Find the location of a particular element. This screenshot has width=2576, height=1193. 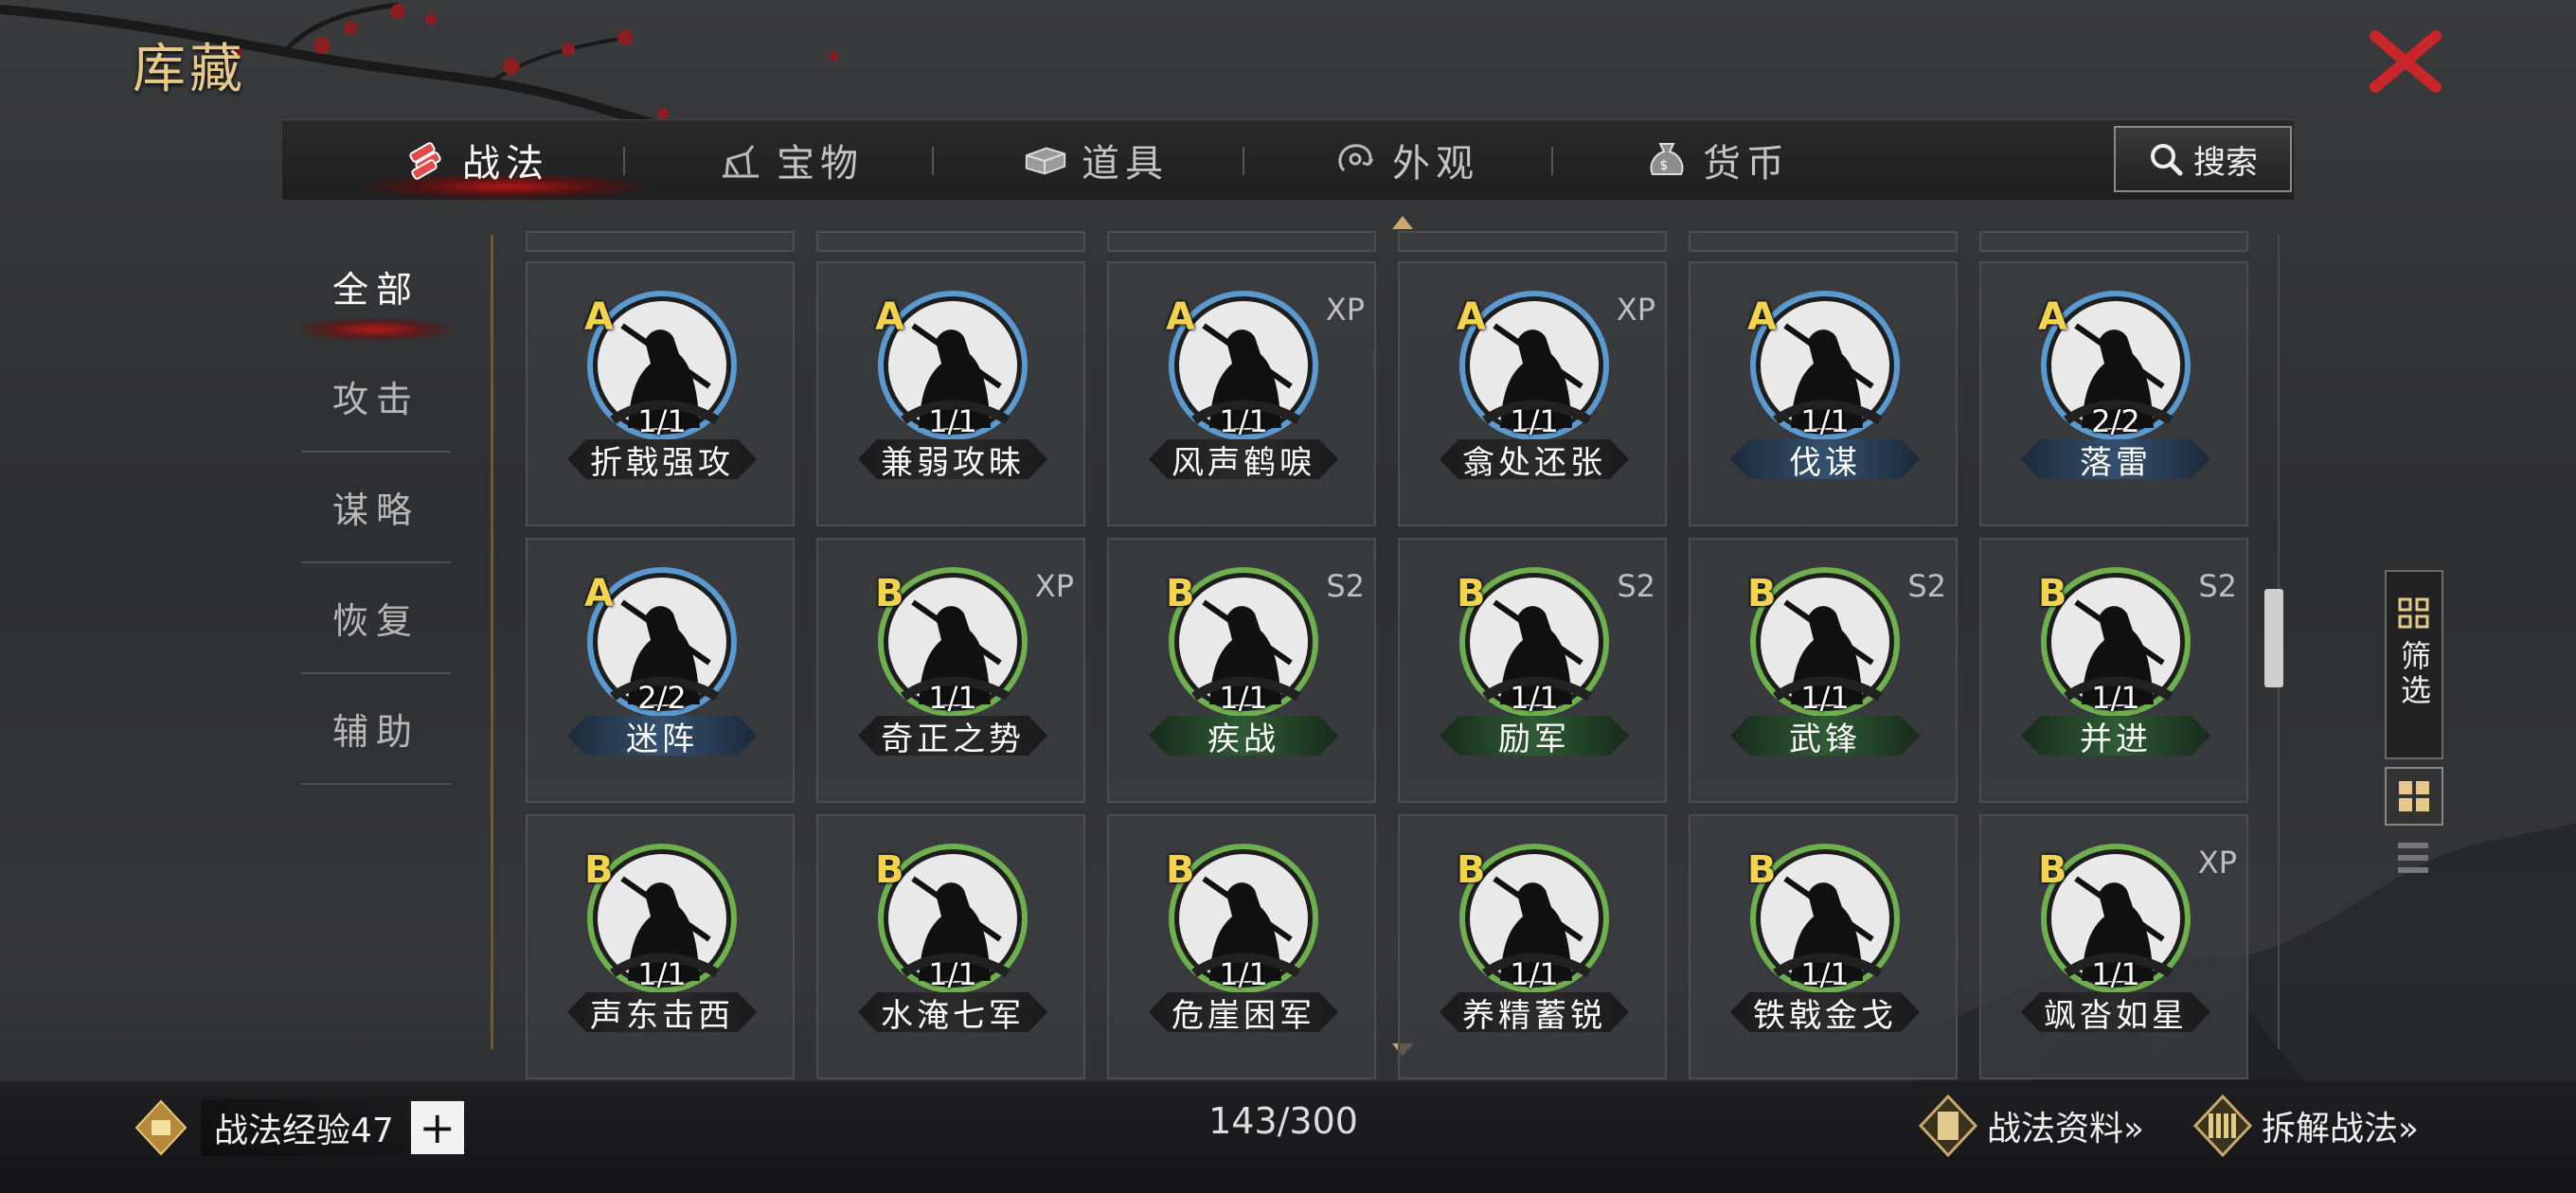

item-chest-icon is located at coordinates (1045, 160).